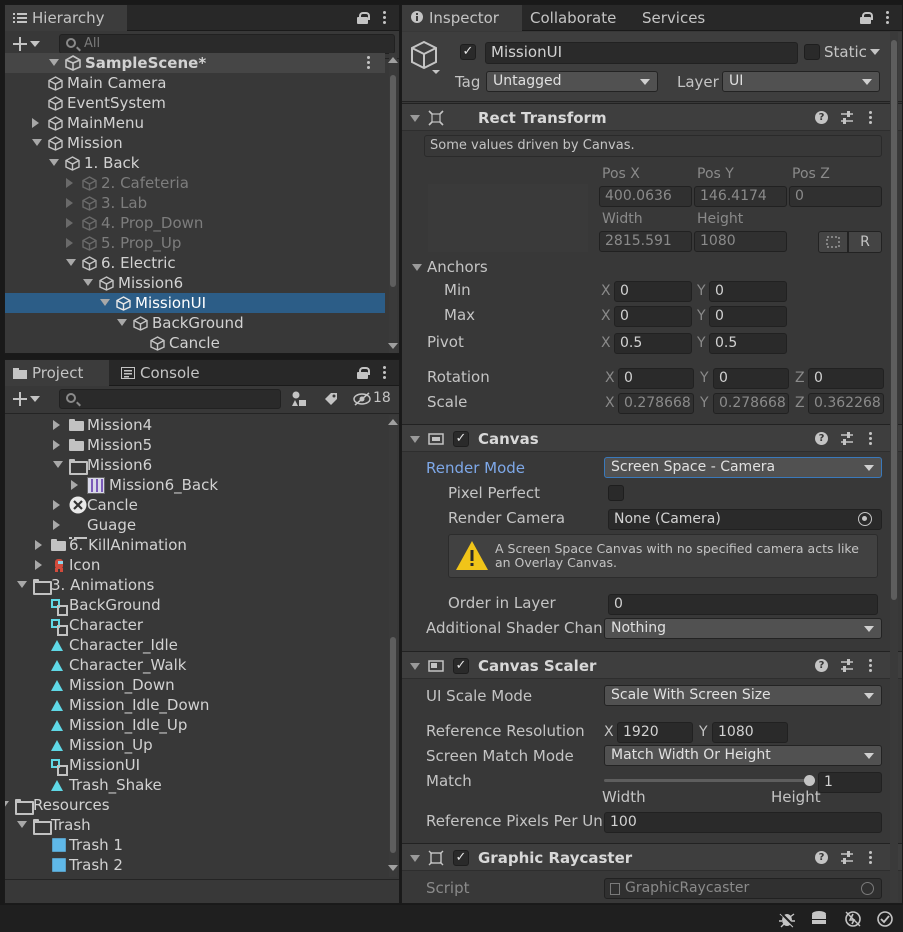 Image resolution: width=903 pixels, height=932 pixels. I want to click on height-field: 1080, so click(740, 241).